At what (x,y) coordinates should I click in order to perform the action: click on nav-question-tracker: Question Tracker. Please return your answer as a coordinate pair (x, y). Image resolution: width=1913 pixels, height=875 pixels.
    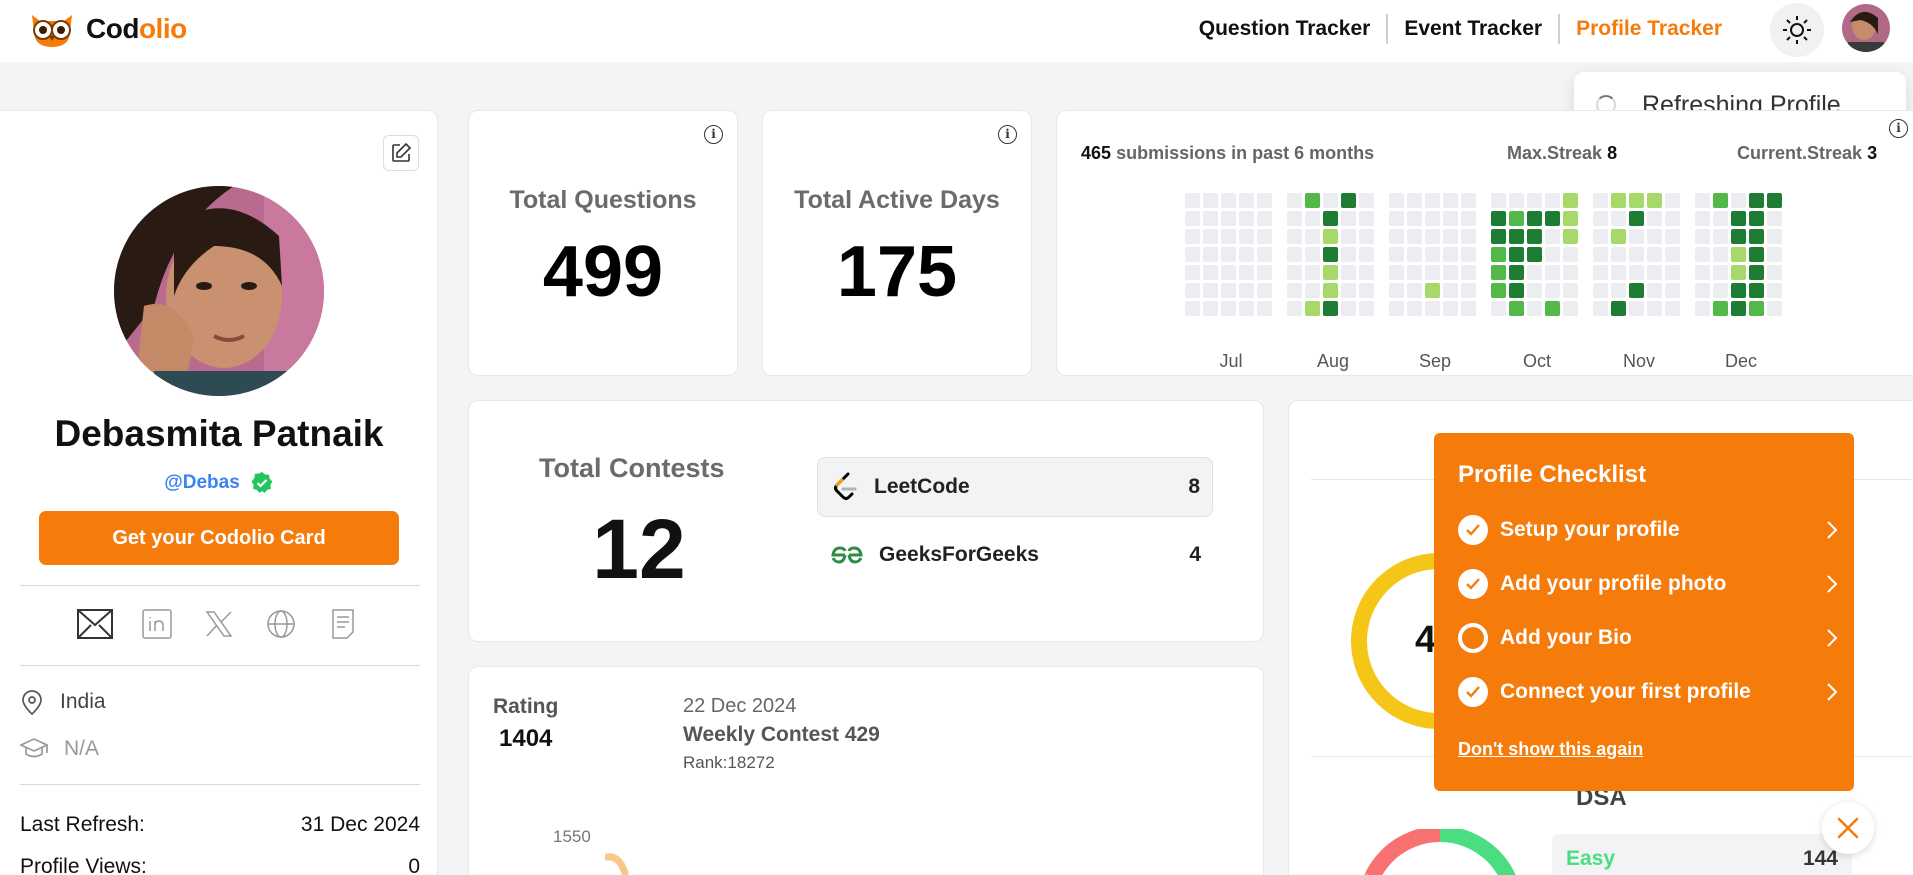
    Looking at the image, I should click on (1285, 29).